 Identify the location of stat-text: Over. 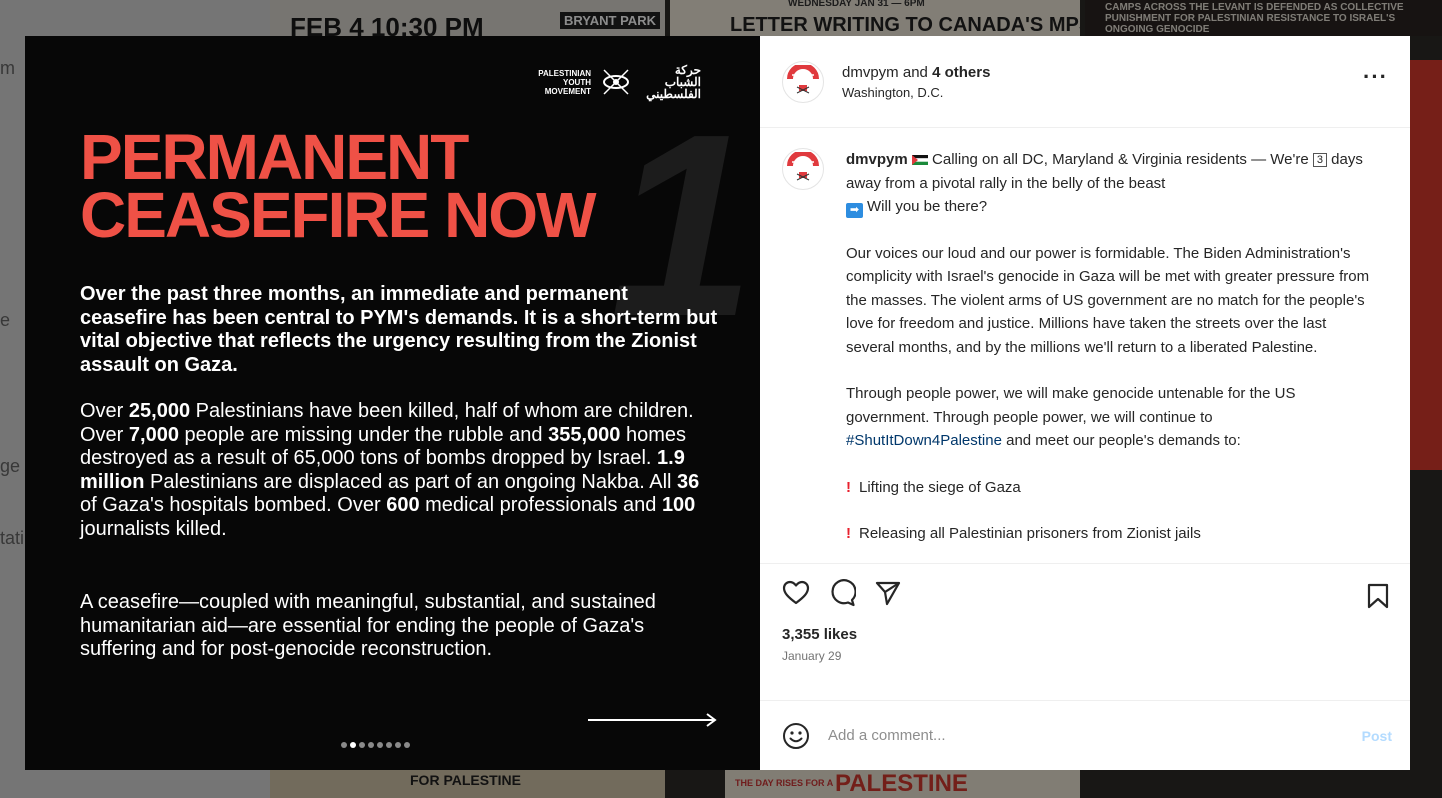
(104, 411).